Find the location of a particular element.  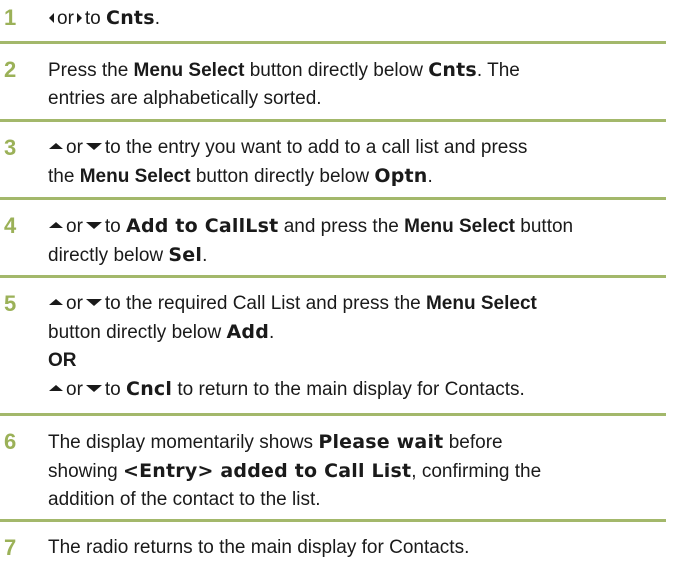

text-fragment: The display momentarily shows is located at coordinates (181, 442).